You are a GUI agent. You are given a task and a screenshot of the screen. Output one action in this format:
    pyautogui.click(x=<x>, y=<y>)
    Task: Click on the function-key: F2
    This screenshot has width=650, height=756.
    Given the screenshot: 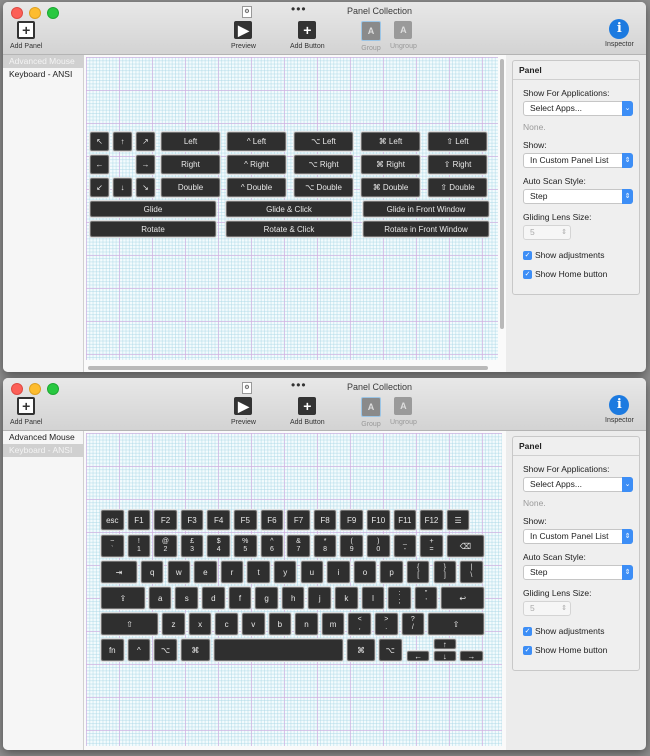 What is the action you would take?
    pyautogui.click(x=165, y=520)
    